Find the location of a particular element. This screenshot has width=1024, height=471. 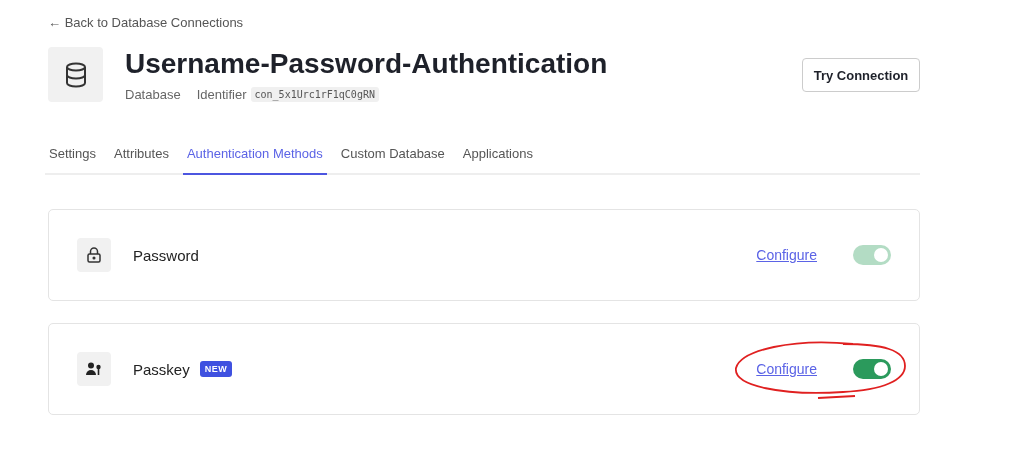

tab: Settings is located at coordinates (72, 160).